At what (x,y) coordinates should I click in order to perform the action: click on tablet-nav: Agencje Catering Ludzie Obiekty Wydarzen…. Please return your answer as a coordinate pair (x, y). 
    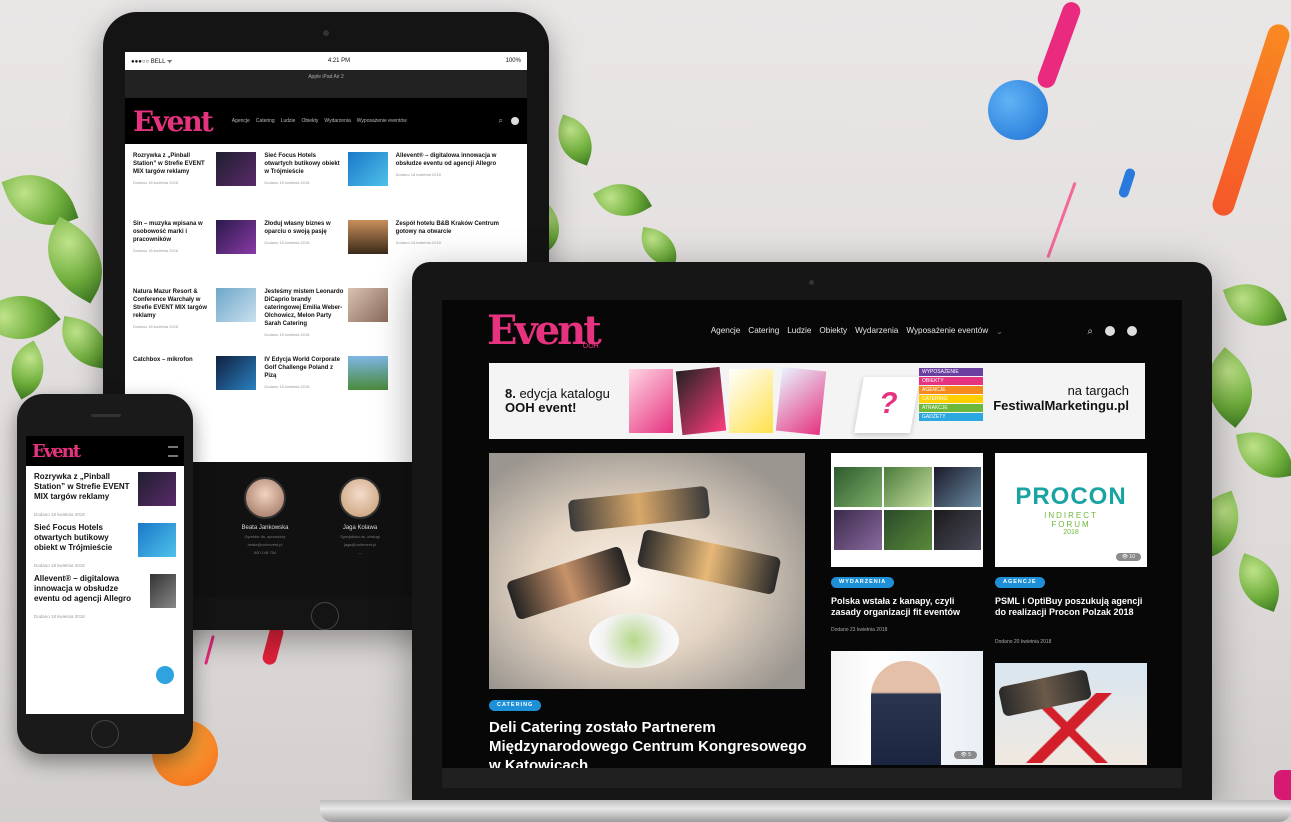
    Looking at the image, I should click on (319, 121).